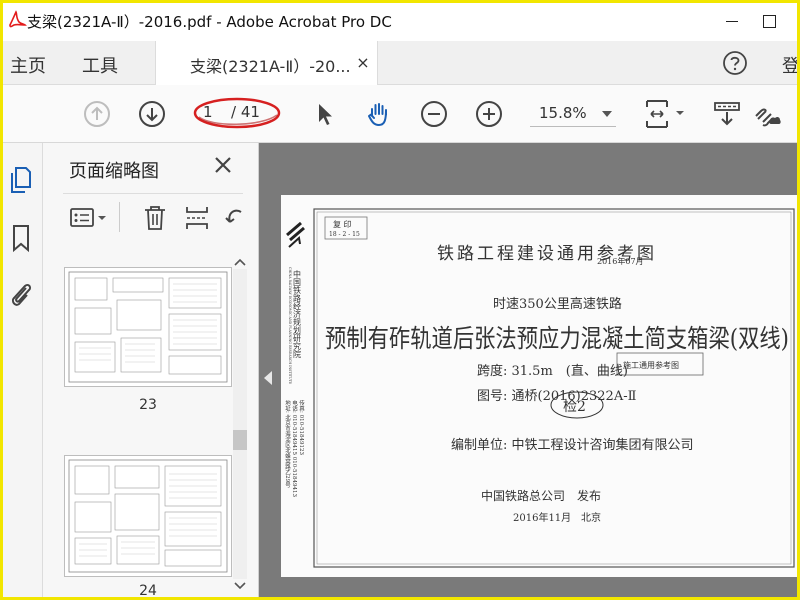 This screenshot has height=600, width=800. Describe the element at coordinates (100, 65) in the screenshot. I see `tab-tools: 工具` at that location.